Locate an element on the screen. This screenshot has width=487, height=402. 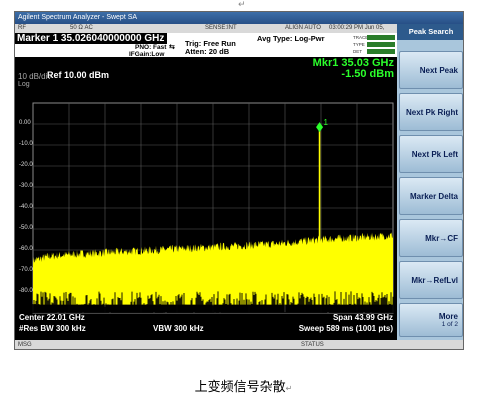
marker-delta-button: Marker Delta is located at coordinates (431, 196).